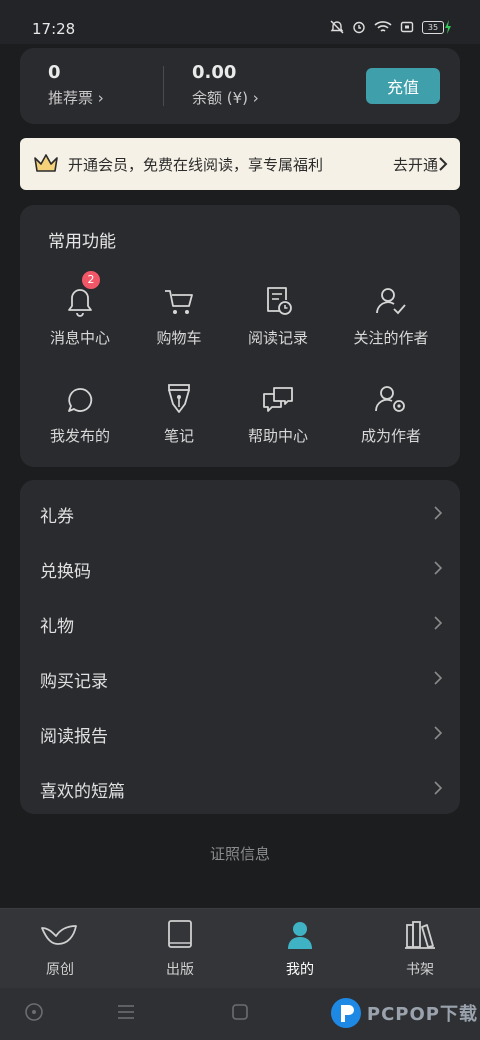 This screenshot has height=1040, width=480. What do you see at coordinates (240, 733) in the screenshot?
I see `menu-item-reading-report: 阅读报告` at bounding box center [240, 733].